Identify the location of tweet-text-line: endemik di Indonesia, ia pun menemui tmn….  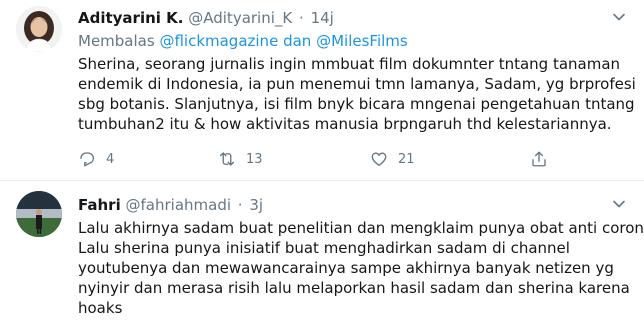
(357, 84).